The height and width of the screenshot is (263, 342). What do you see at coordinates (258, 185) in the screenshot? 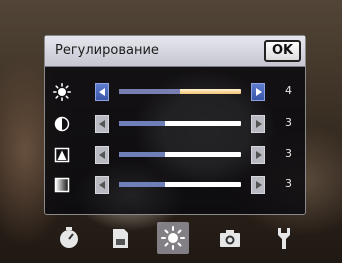
I see `saturation-increase-button` at bounding box center [258, 185].